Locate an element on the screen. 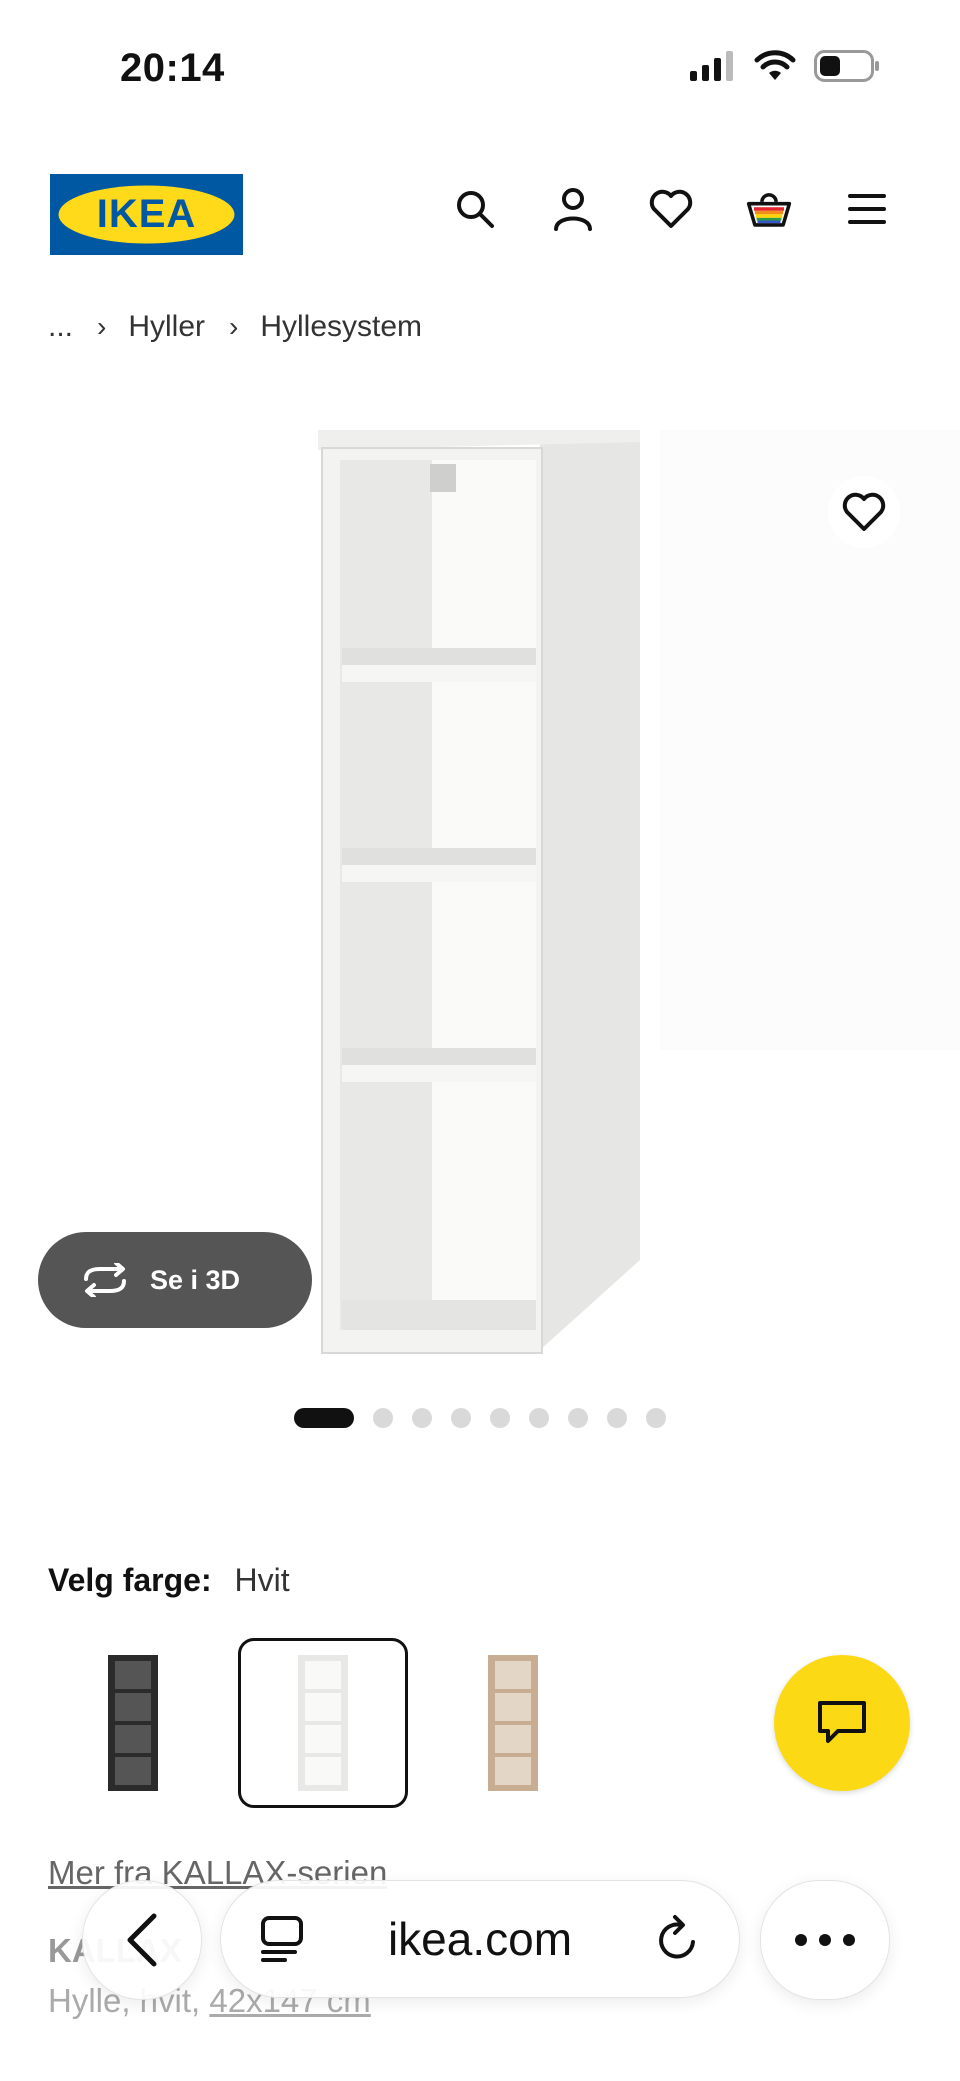 This screenshot has width=960, height=2081. wifi-icon is located at coordinates (775, 65).